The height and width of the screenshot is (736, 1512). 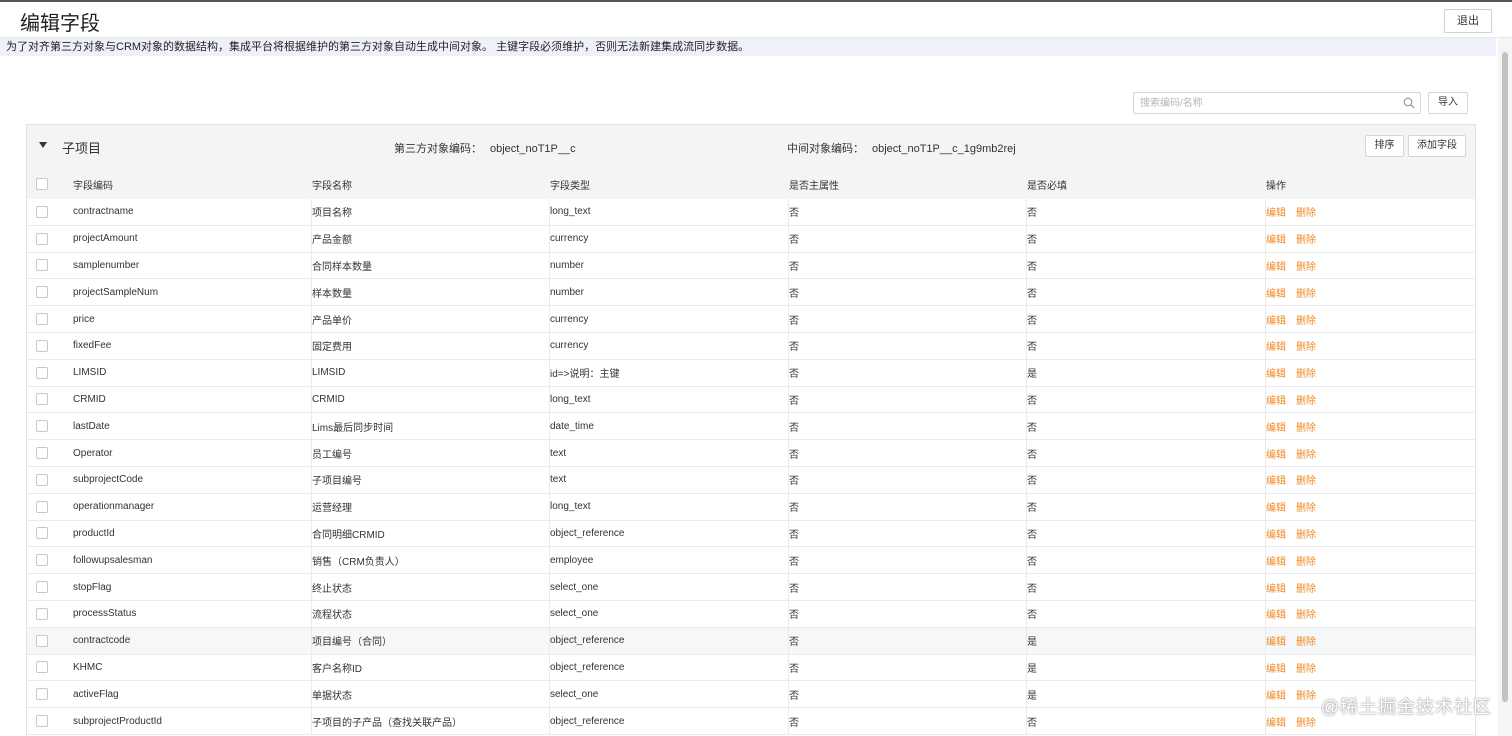 I want to click on exit-button: 退出, so click(x=1468, y=21).